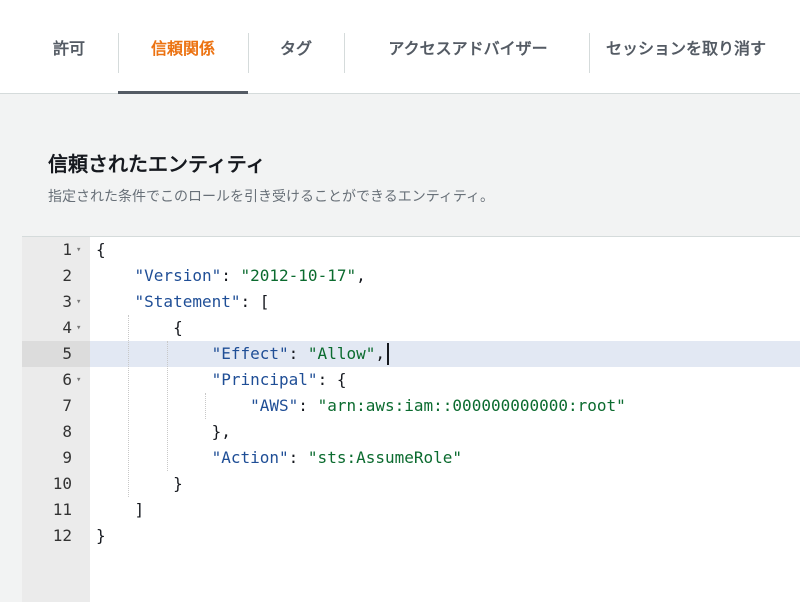 This screenshot has height=602, width=800. What do you see at coordinates (411, 276) in the screenshot?
I see `code-line: 2 "Version": "2012-10-17",` at bounding box center [411, 276].